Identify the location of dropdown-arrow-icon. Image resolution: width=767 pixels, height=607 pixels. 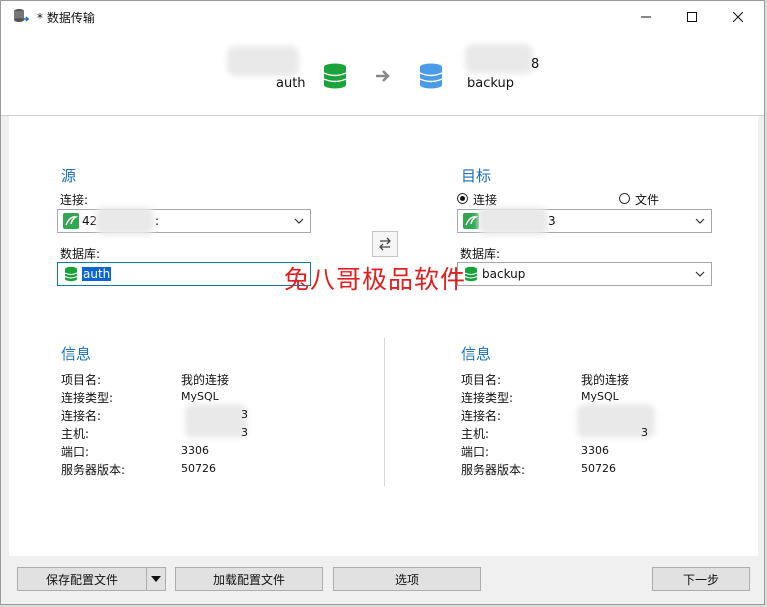
(156, 579).